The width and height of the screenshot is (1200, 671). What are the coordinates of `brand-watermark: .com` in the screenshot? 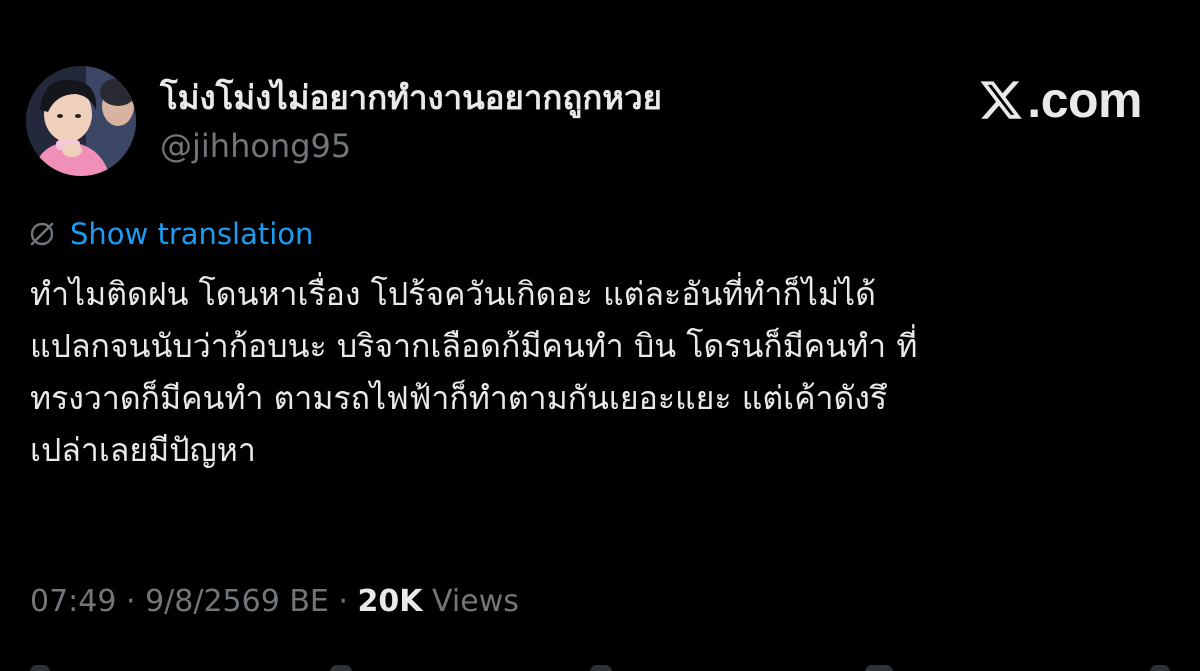 It's located at (1059, 100).